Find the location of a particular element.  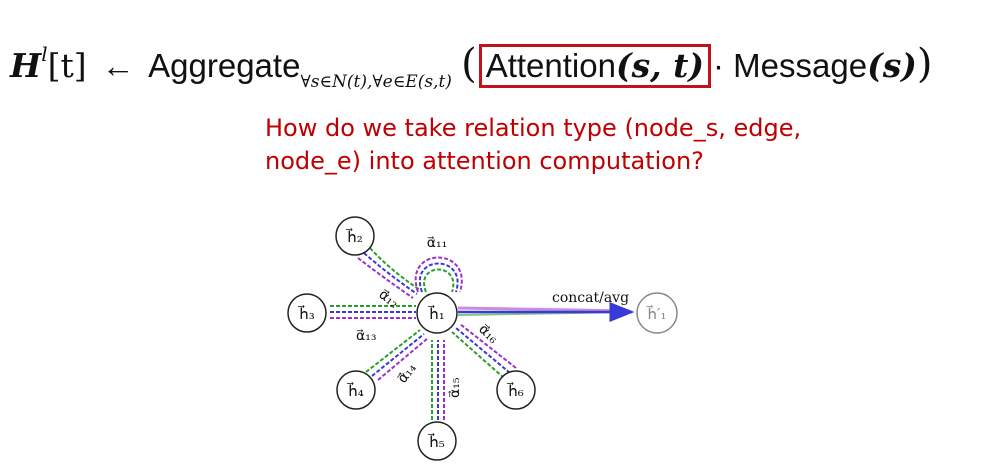

node-h1: h⃗₁ is located at coordinates (437, 313).